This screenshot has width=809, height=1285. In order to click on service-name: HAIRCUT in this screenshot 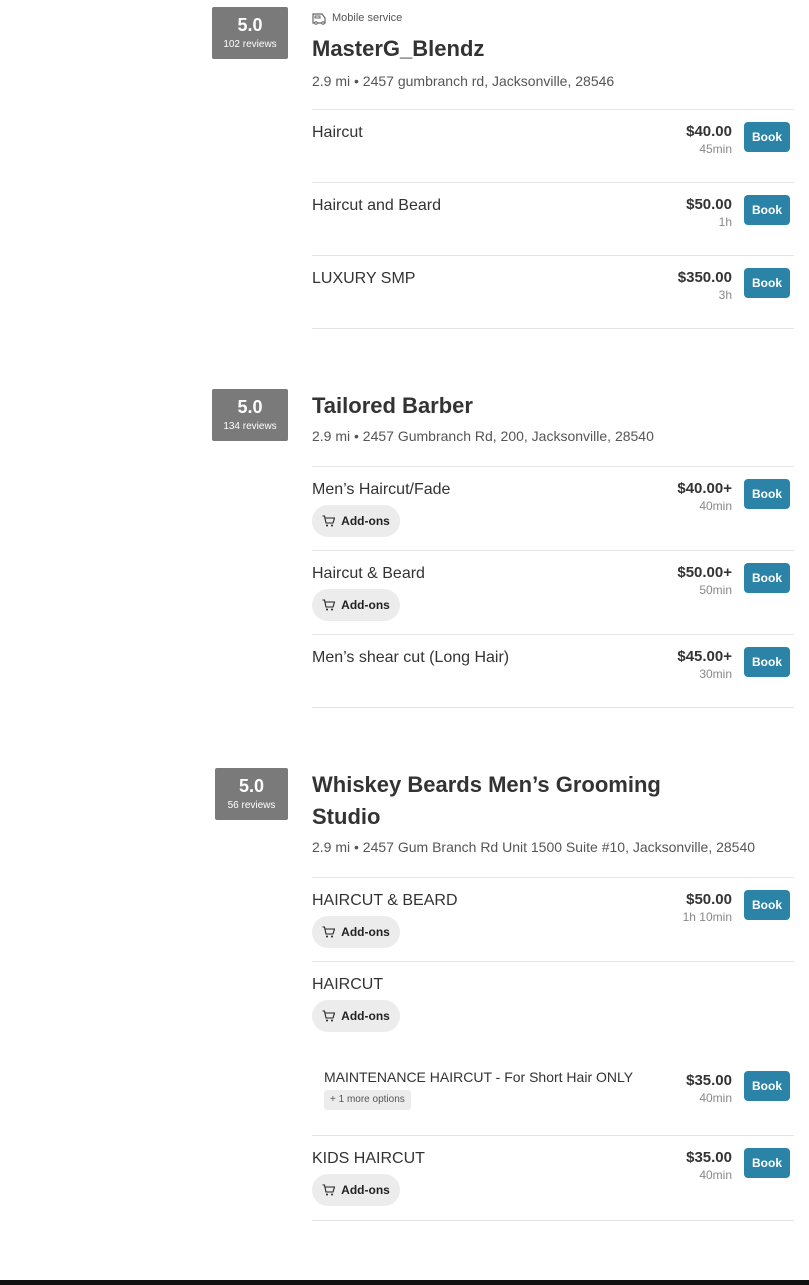, I will do `click(348, 984)`.